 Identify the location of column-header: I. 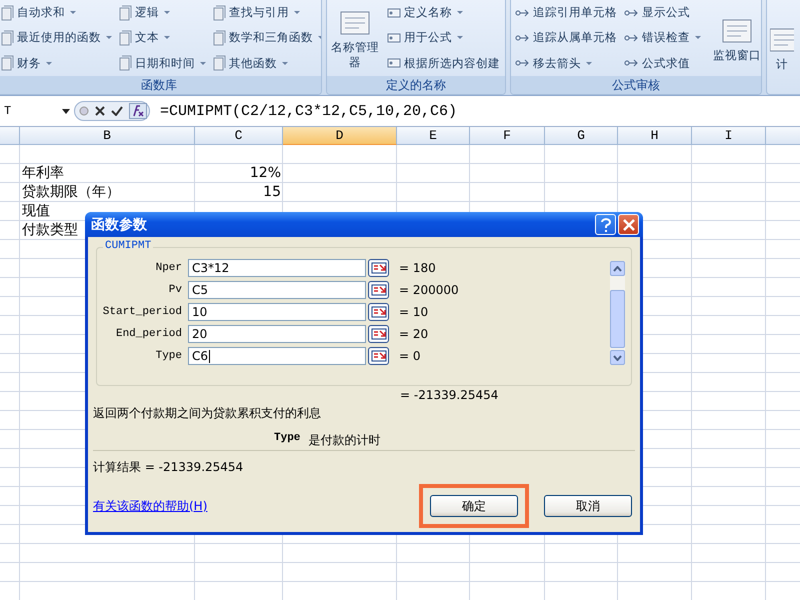
(729, 136).